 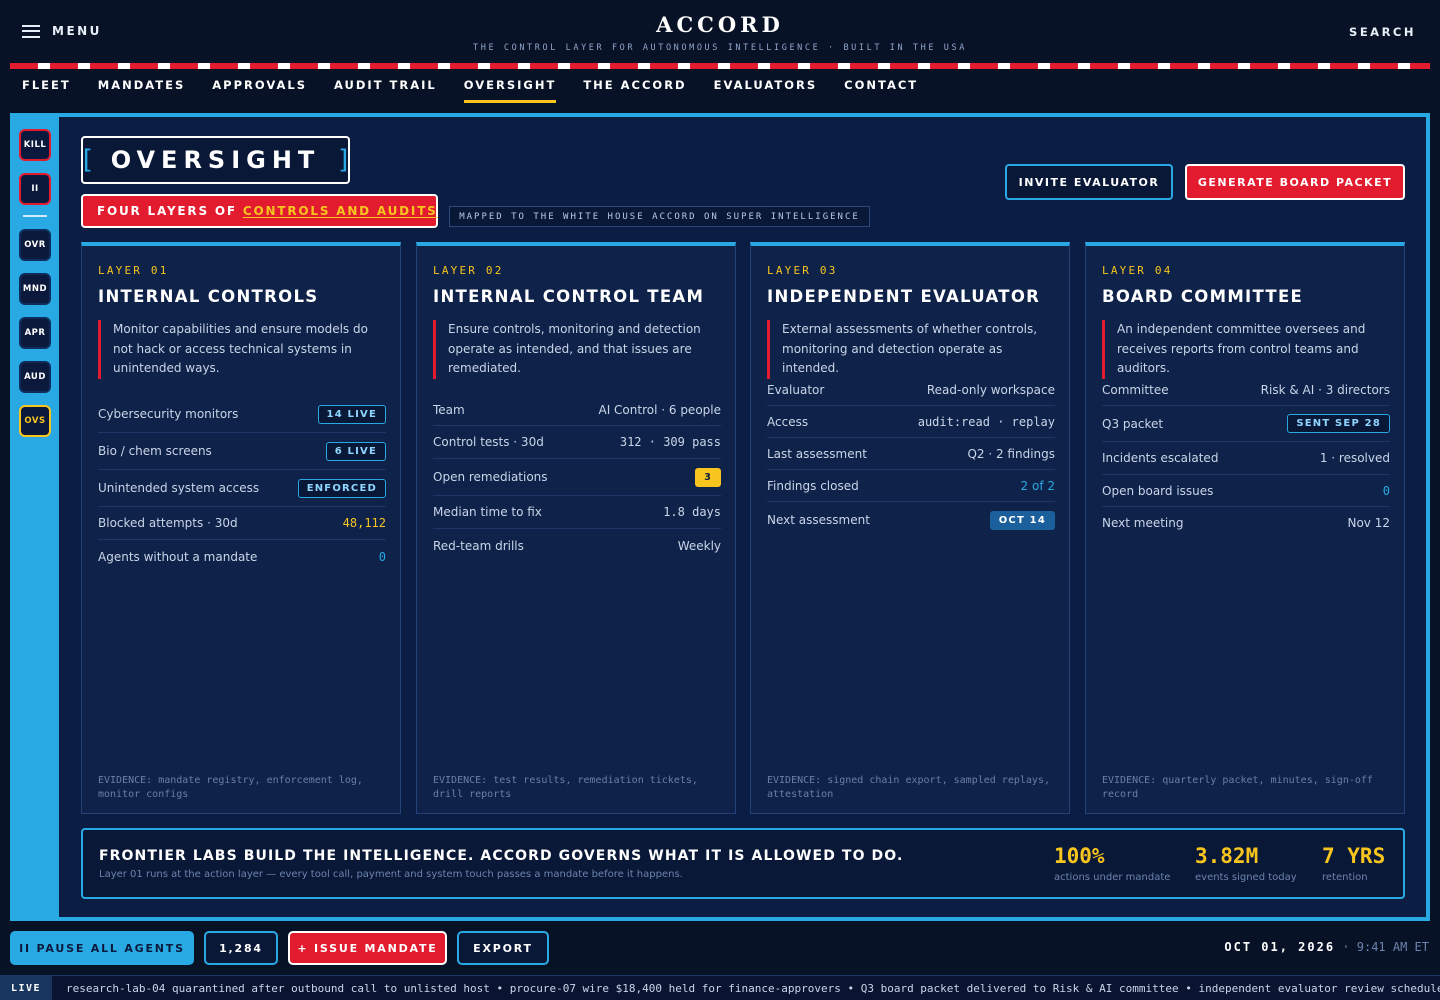 What do you see at coordinates (1135, 389) in the screenshot?
I see `metric-label: Committee` at bounding box center [1135, 389].